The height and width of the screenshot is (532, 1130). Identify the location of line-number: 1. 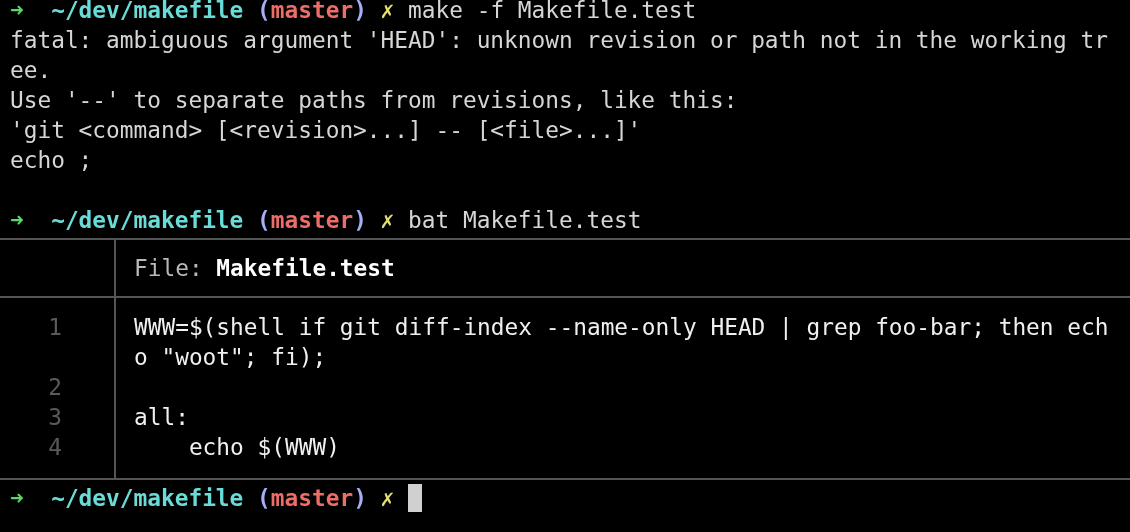
(55, 327).